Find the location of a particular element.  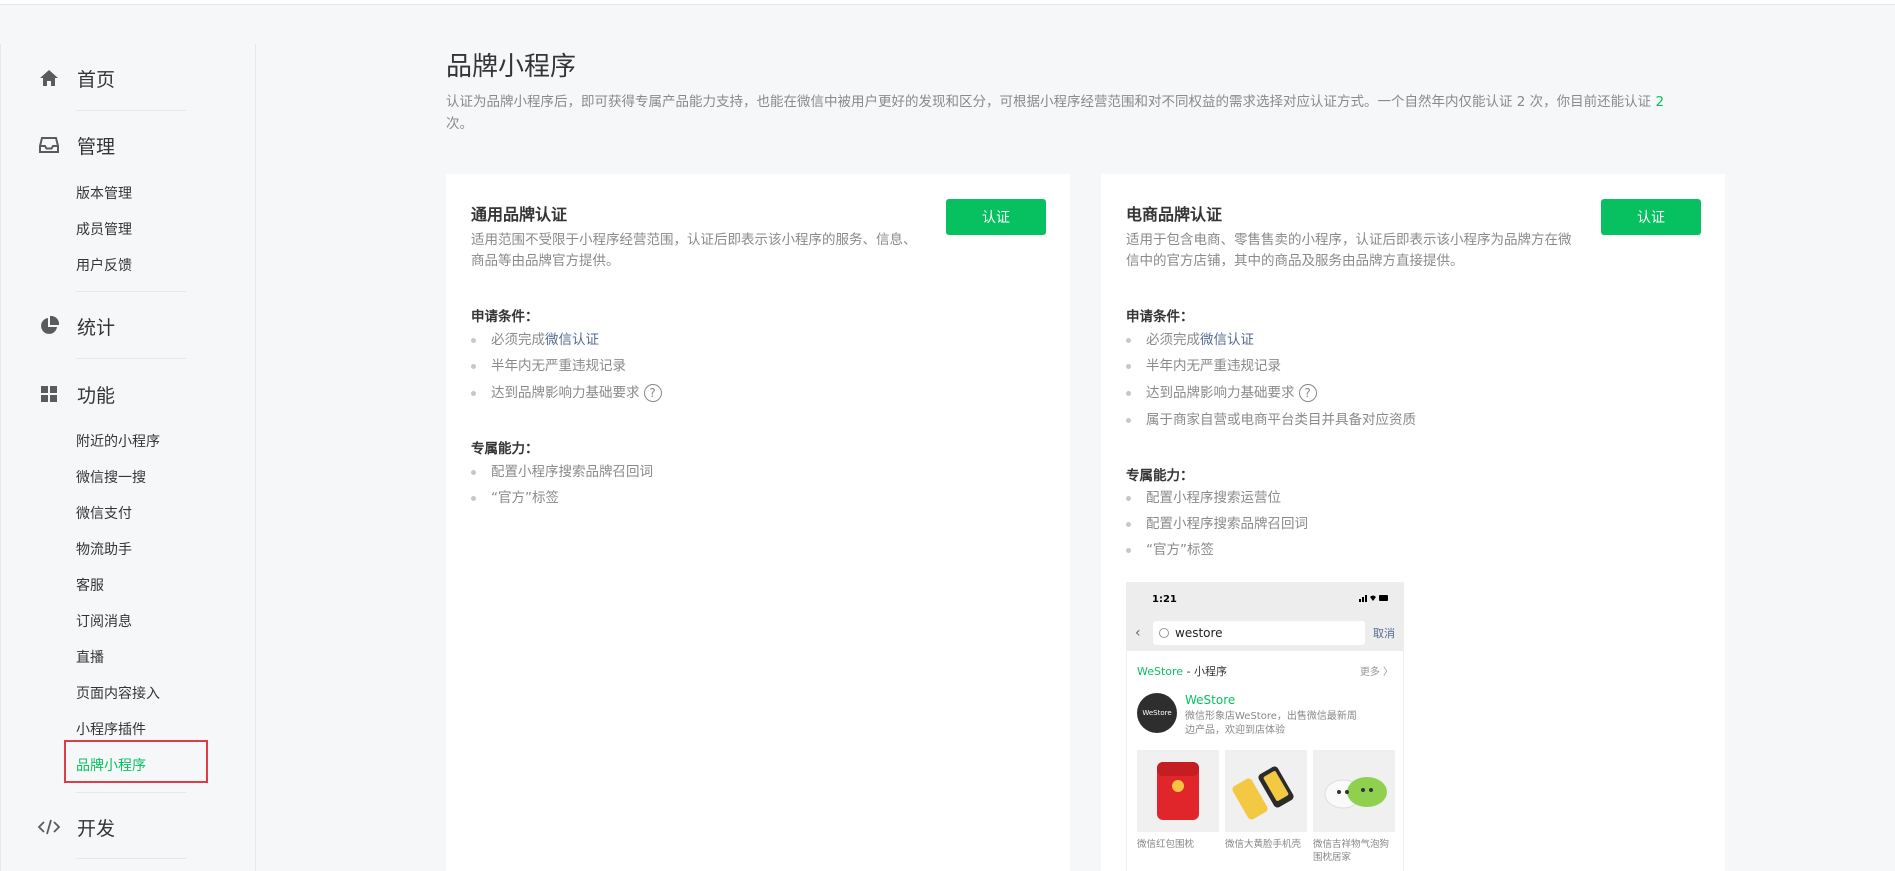

phone-app-name: WeStore is located at coordinates (1210, 700).